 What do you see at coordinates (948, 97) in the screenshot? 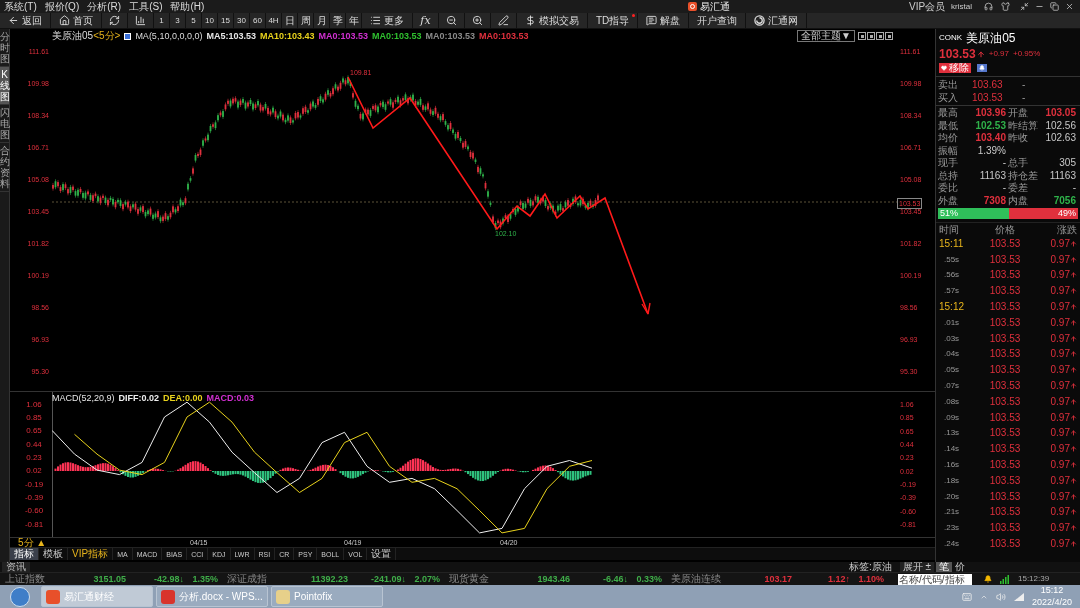
I see `book-label: 买入` at bounding box center [948, 97].